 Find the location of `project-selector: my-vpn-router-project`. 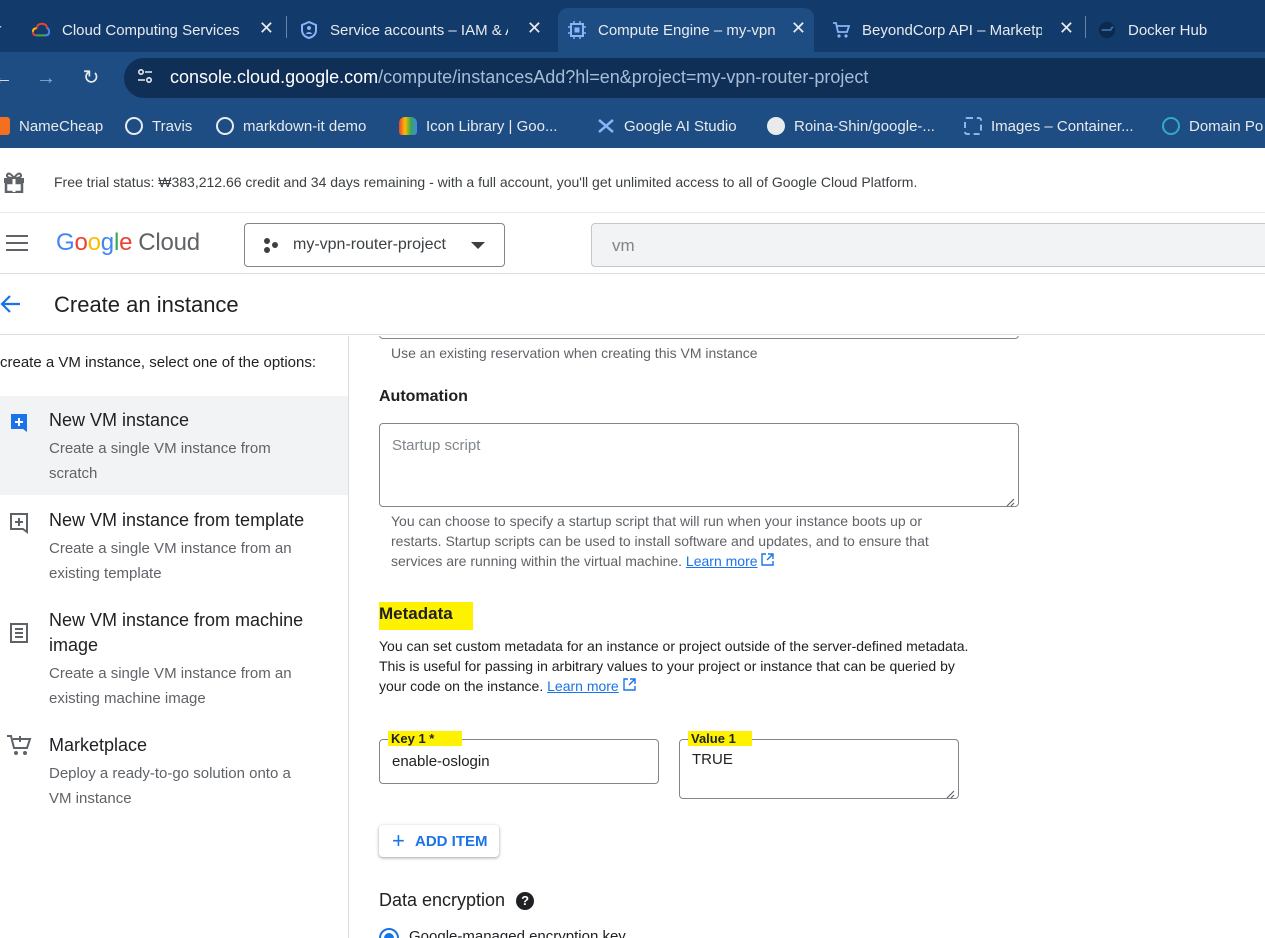

project-selector: my-vpn-router-project is located at coordinates (374, 245).